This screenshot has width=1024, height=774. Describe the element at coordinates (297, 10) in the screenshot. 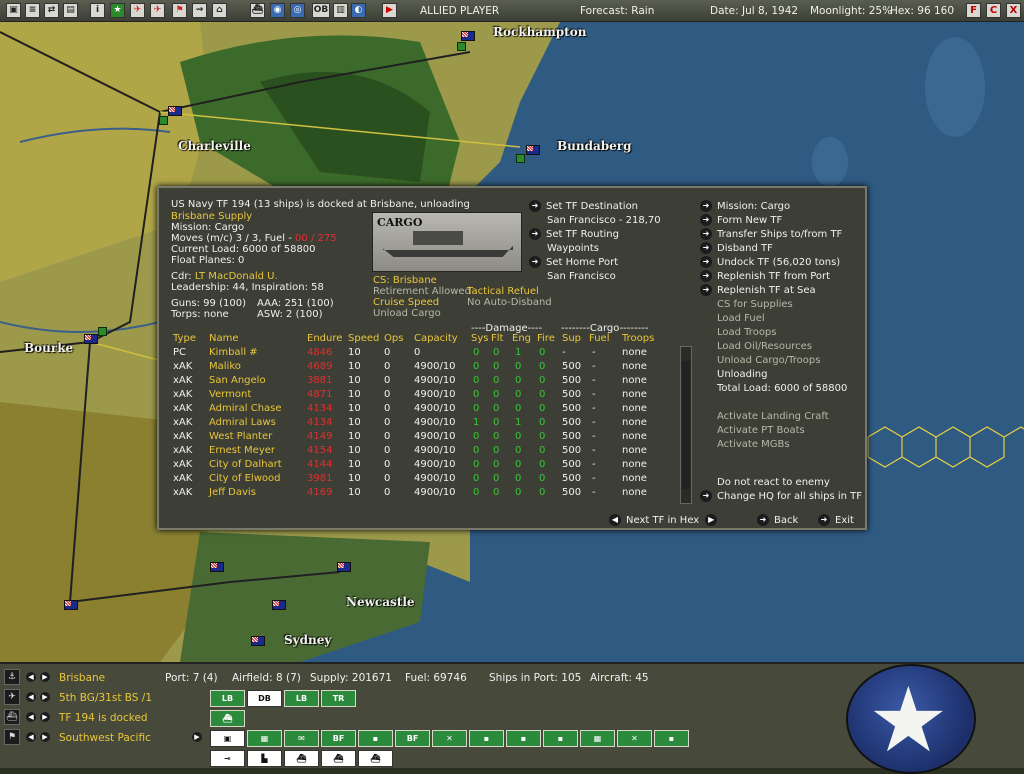

I see `globe2-icon: ◎` at that location.